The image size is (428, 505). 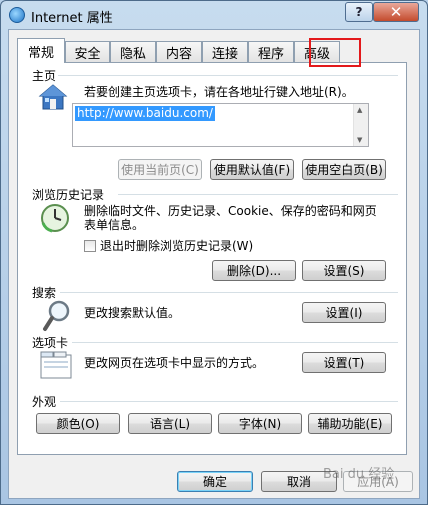 What do you see at coordinates (225, 51) in the screenshot?
I see `tab-connections: 连接` at bounding box center [225, 51].